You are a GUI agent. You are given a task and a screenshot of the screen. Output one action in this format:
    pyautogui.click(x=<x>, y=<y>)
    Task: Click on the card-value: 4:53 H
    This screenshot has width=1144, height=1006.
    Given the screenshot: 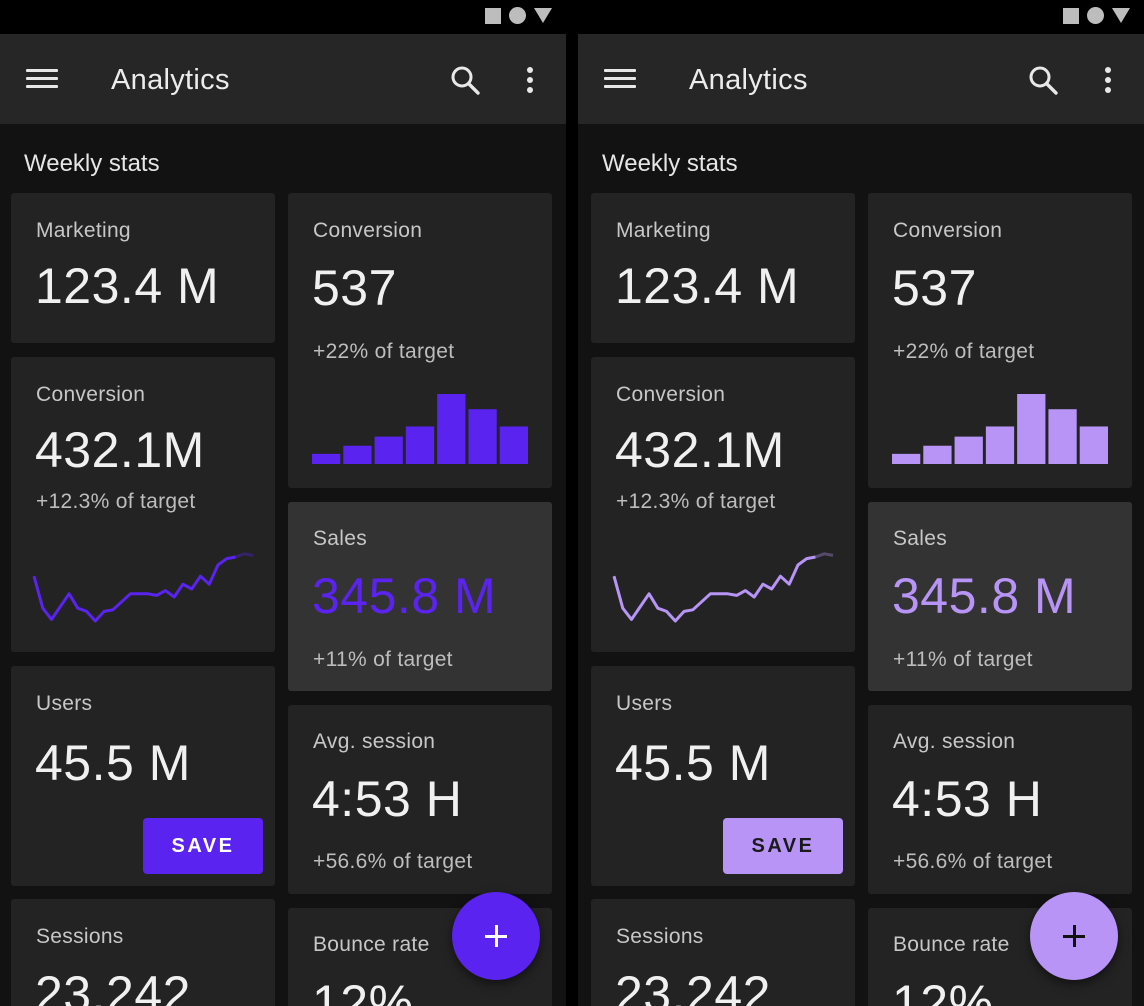 What is the action you would take?
    pyautogui.click(x=967, y=799)
    